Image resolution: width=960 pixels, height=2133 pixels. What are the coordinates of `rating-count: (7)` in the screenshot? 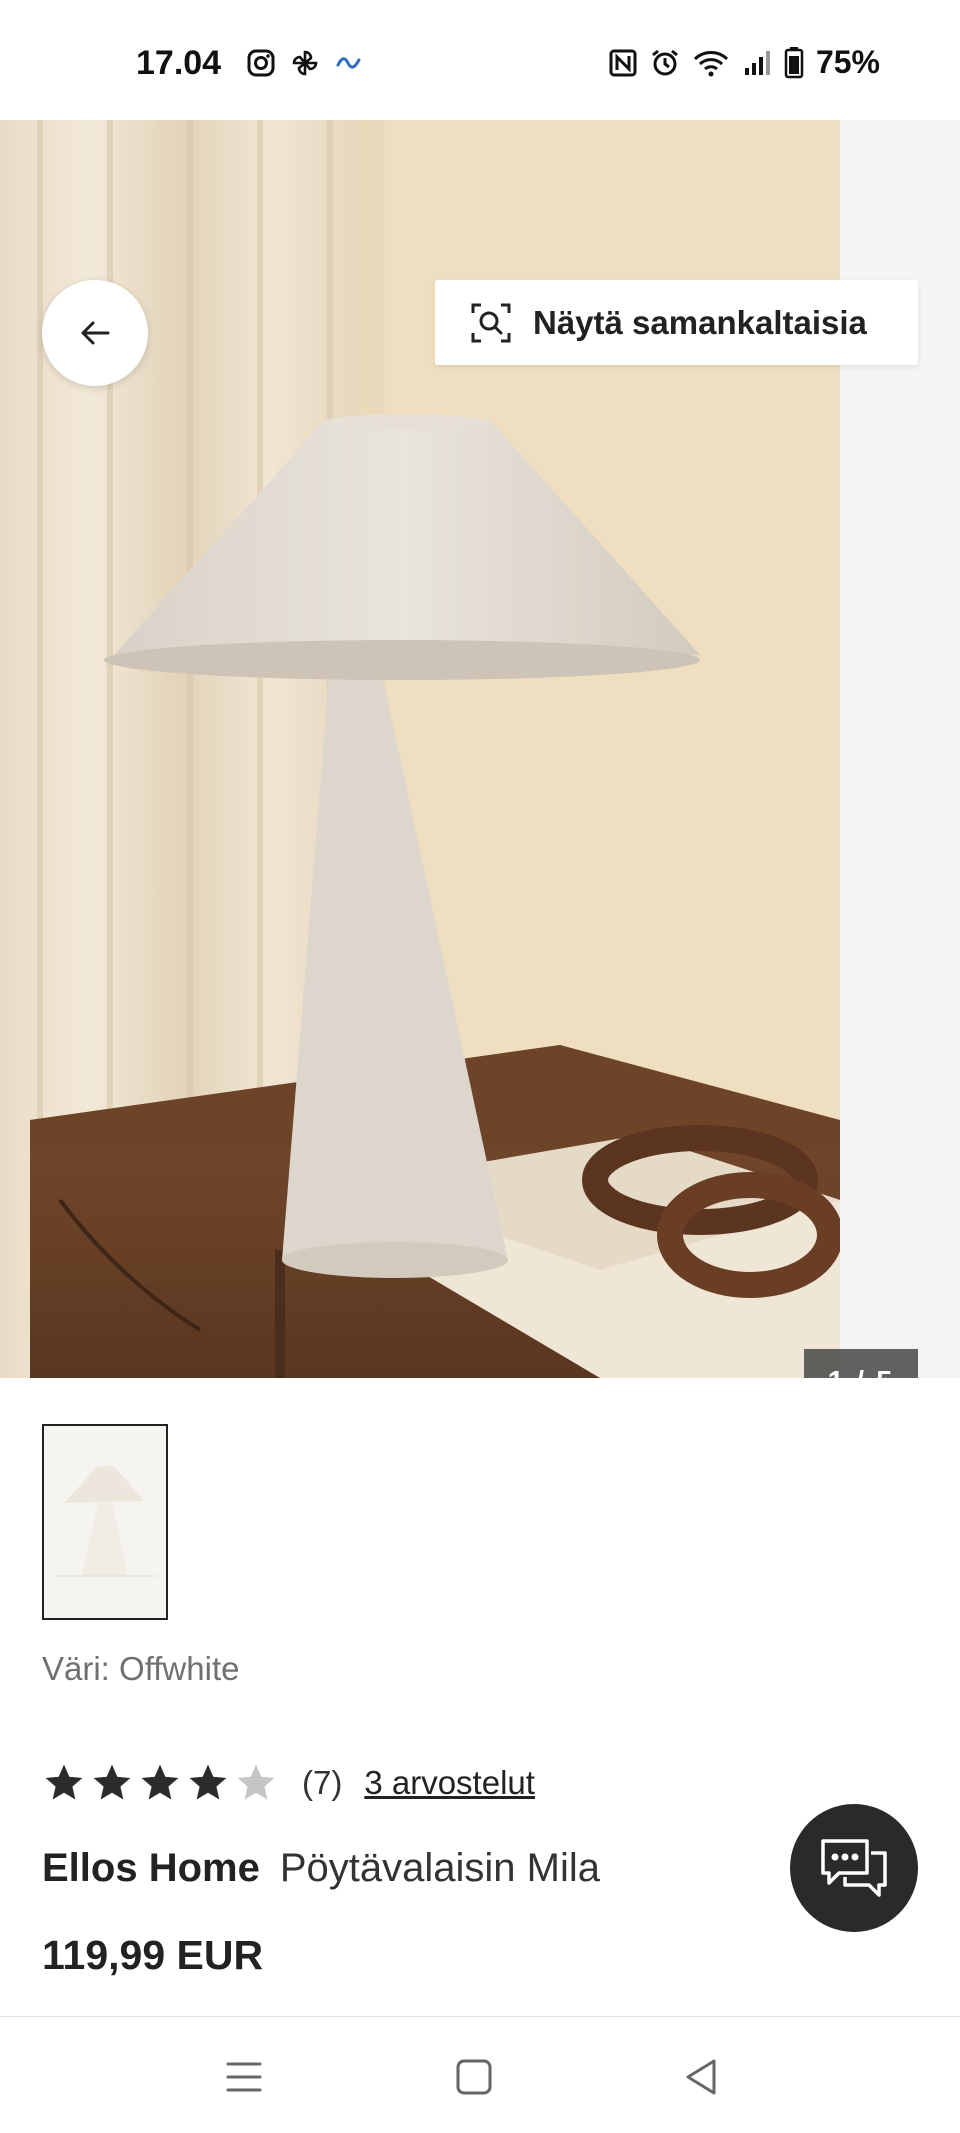 It's located at (322, 1782).